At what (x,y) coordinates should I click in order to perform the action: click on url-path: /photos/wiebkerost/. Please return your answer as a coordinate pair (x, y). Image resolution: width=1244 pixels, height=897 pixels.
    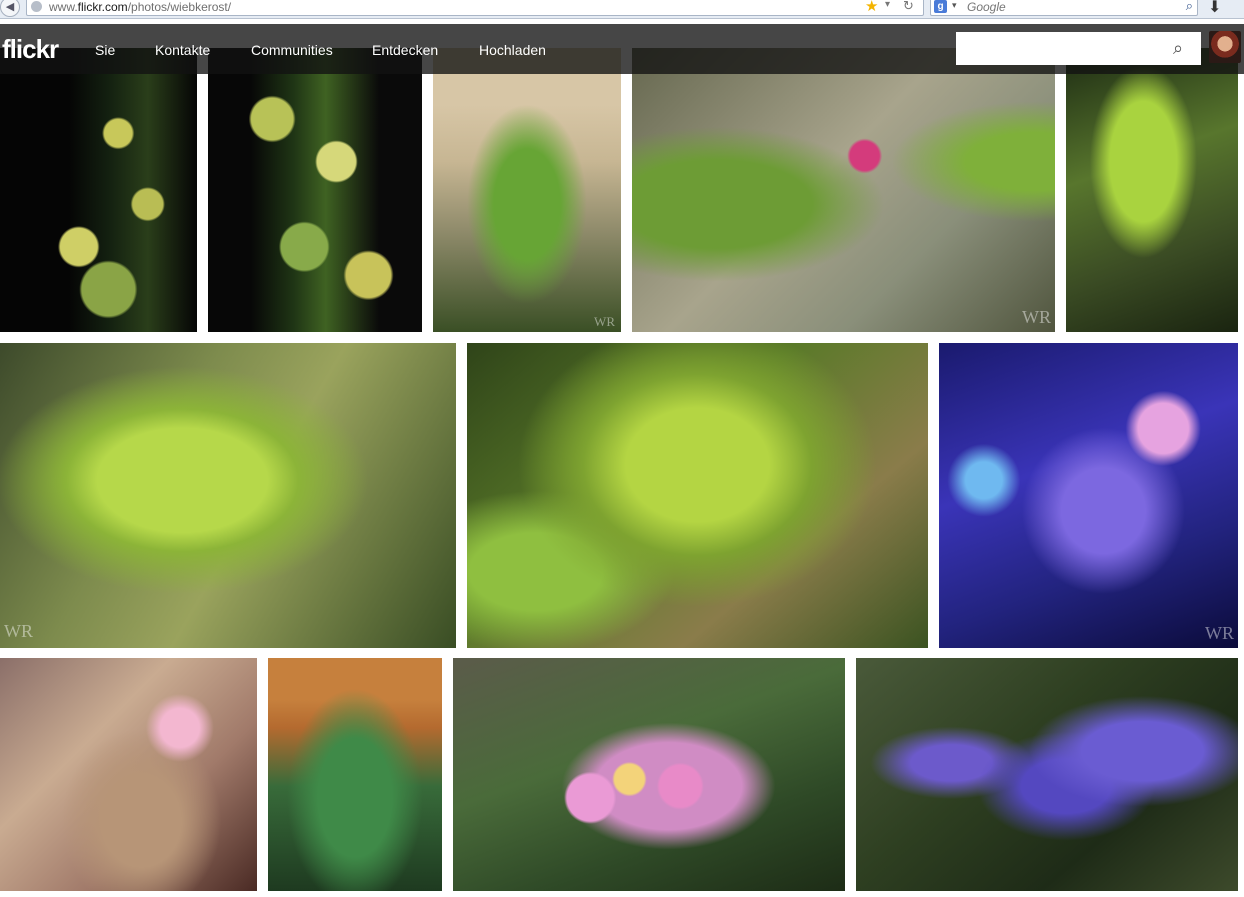
    Looking at the image, I should click on (179, 7).